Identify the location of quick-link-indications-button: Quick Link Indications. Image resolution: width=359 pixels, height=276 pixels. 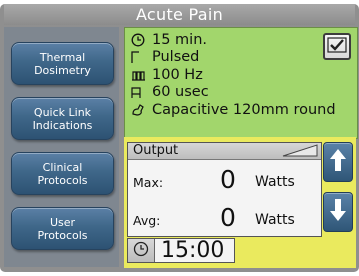
(62, 118).